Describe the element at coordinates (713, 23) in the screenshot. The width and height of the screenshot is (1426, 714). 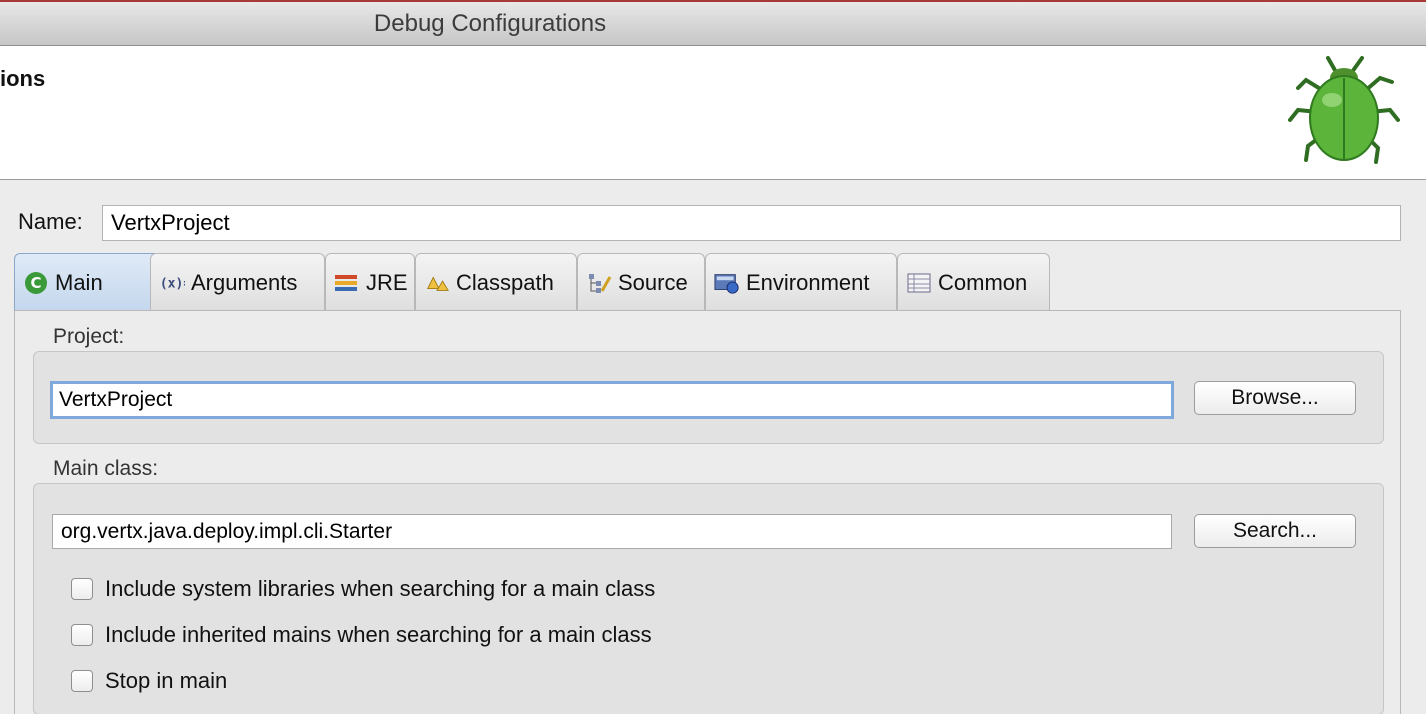
I see `window-titlebar: Debug Configurations` at that location.